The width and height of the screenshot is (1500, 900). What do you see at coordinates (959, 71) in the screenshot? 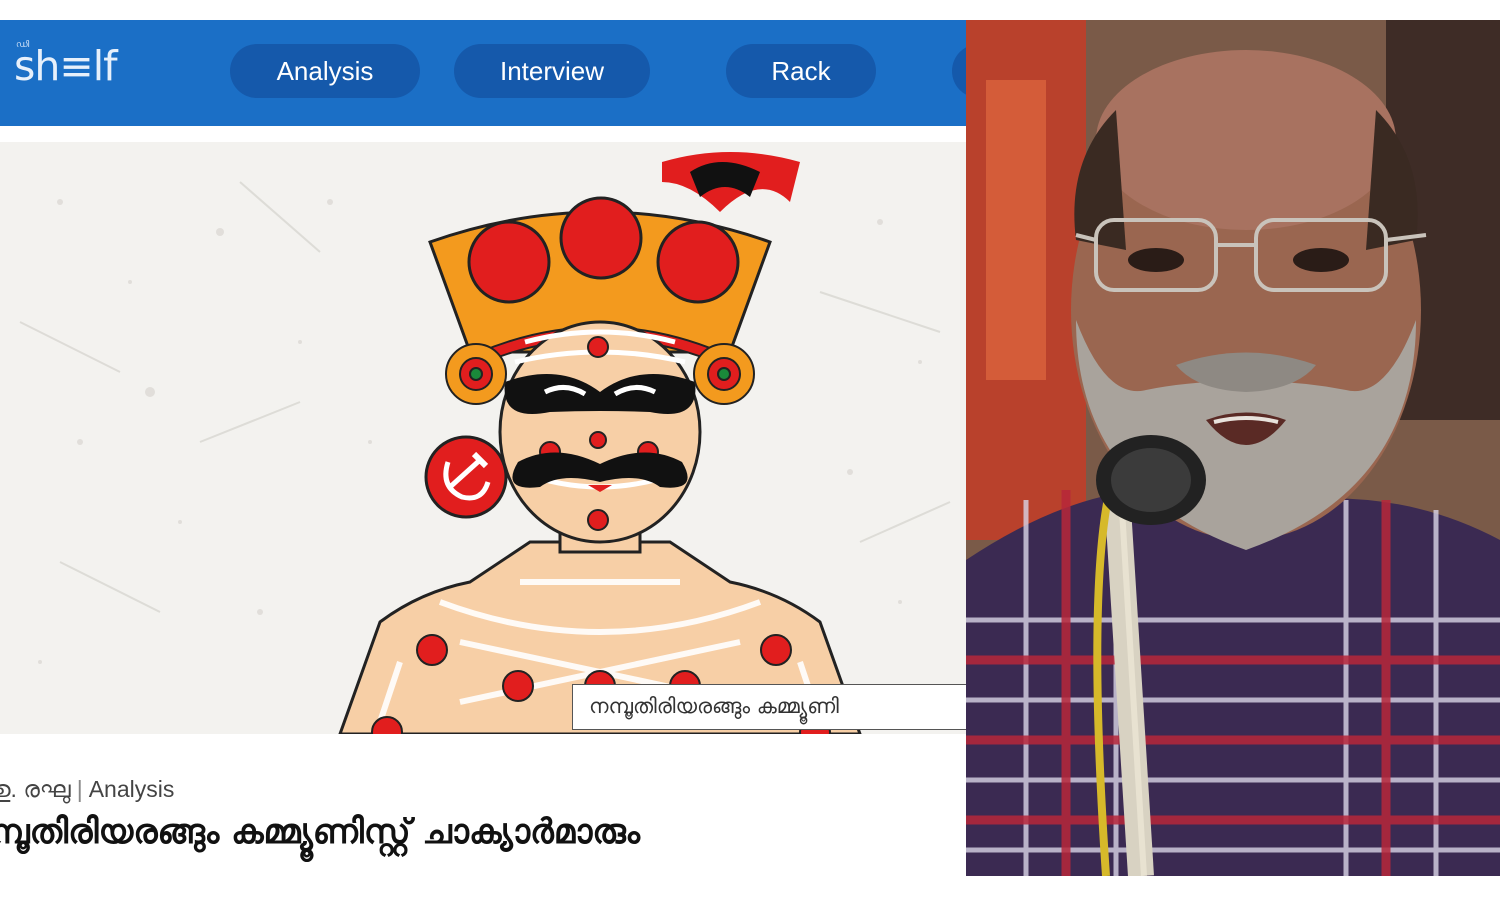
I see `tab-more` at bounding box center [959, 71].